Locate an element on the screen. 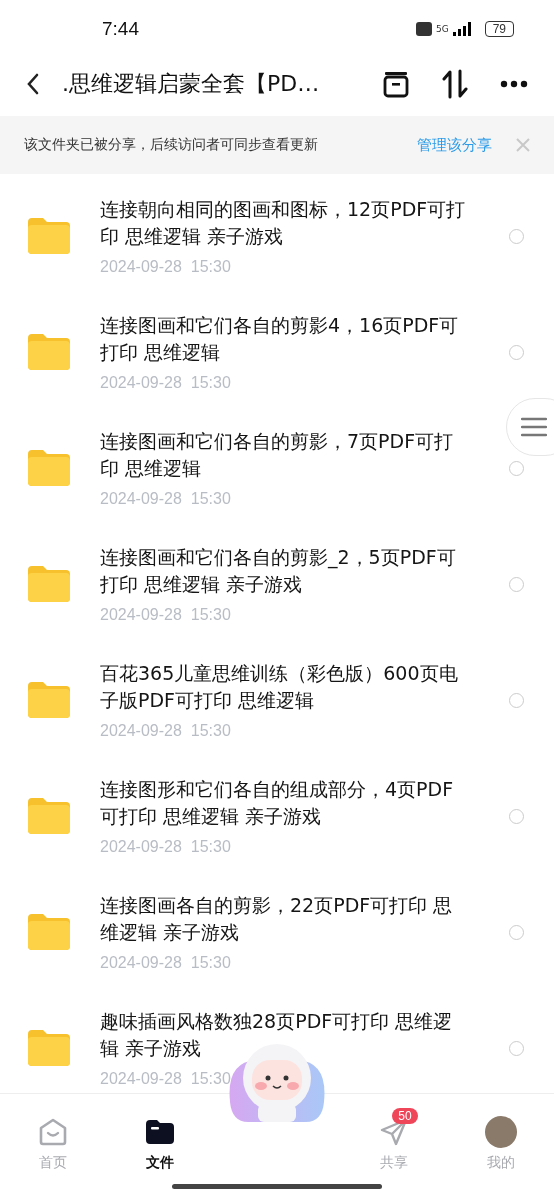 Image resolution: width=554 pixels, height=1200 pixels. file-name: 趣味插画风格数独28页PDF可打印 思维逻辑 亲子游戏 is located at coordinates (277, 1035).